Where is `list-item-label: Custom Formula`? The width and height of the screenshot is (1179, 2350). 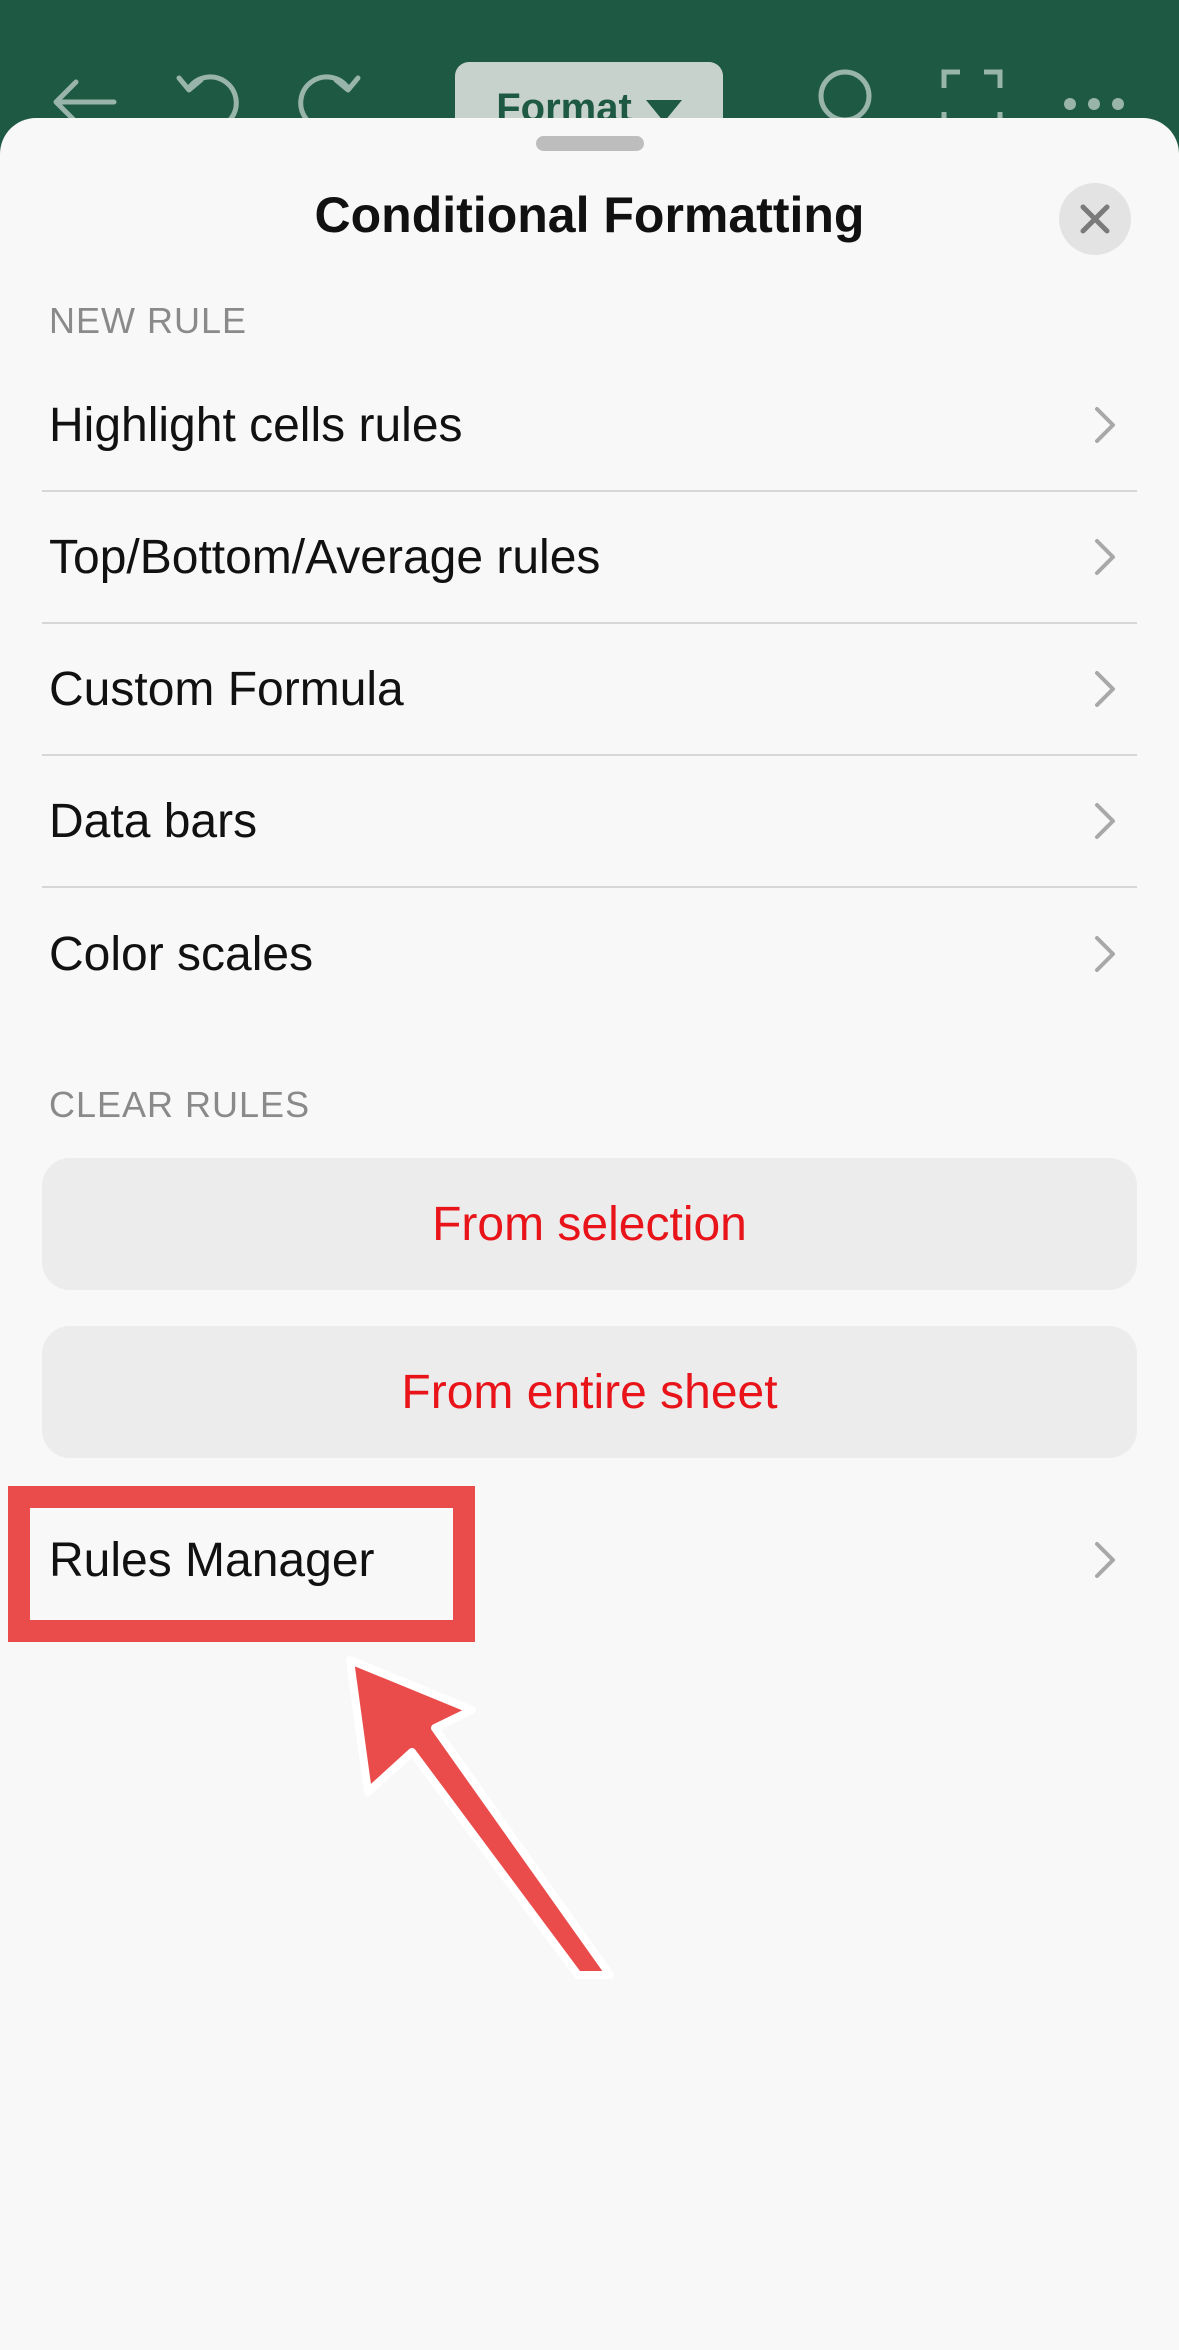 list-item-label: Custom Formula is located at coordinates (226, 689).